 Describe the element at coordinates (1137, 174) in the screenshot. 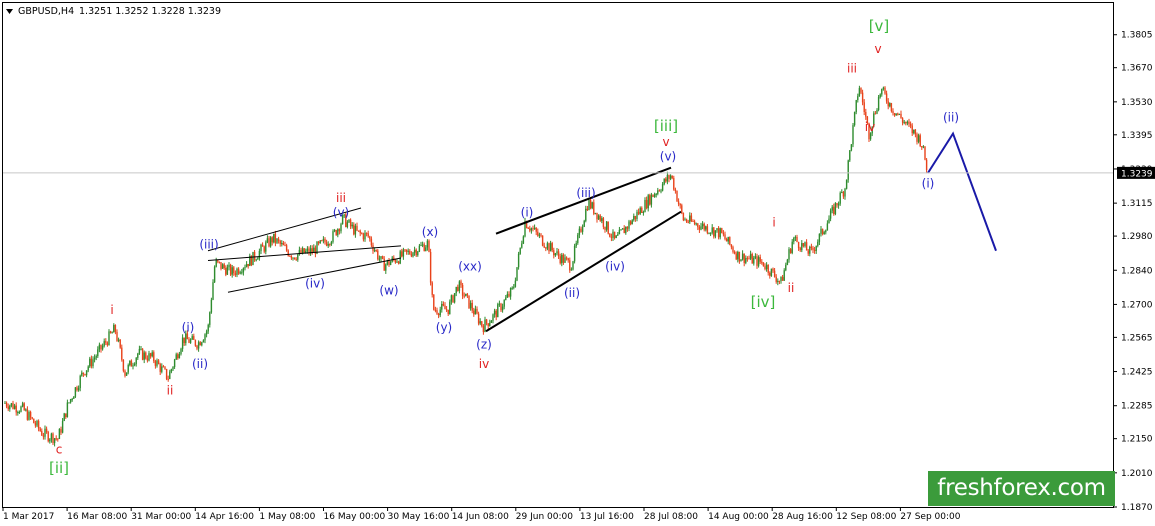

I see `current-price-label: 1.3239` at that location.